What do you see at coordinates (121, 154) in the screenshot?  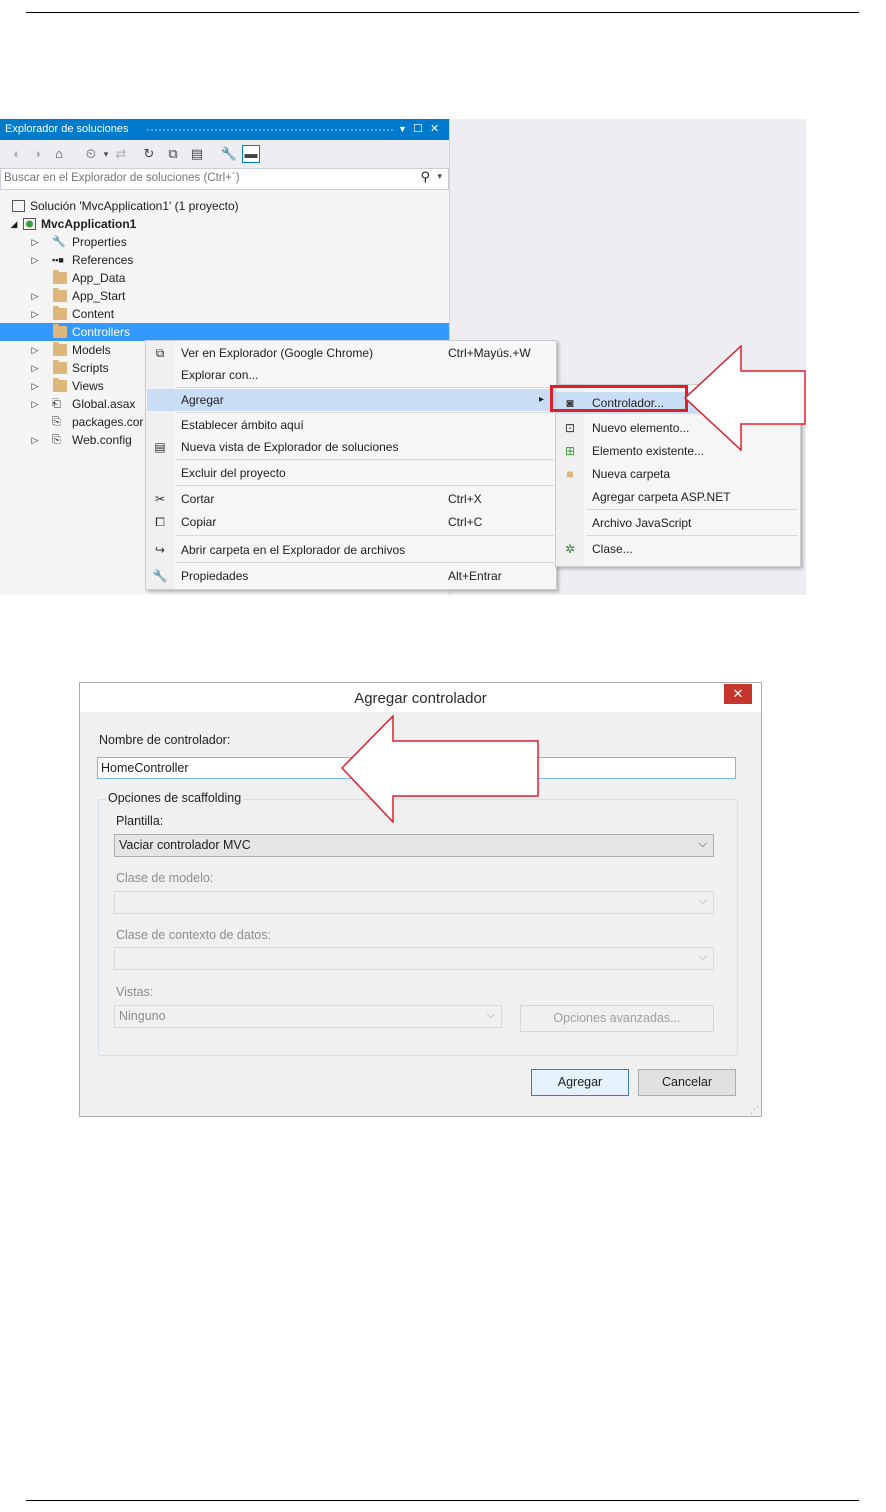 I see `sync-icon: ⇄` at bounding box center [121, 154].